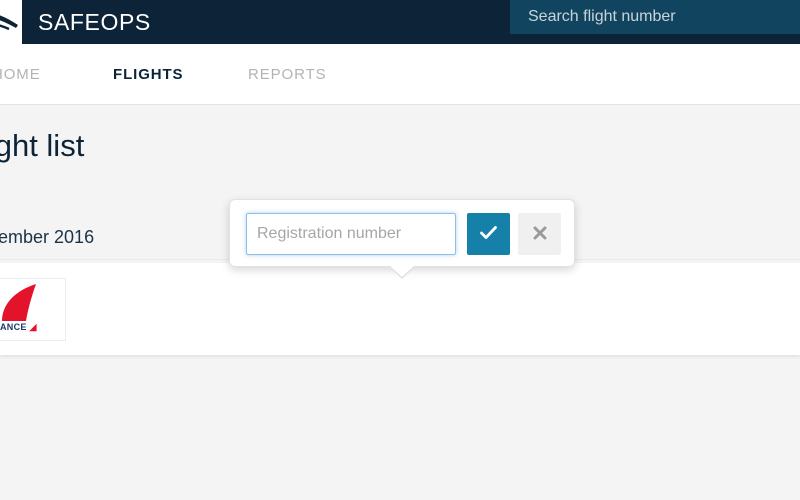 Image resolution: width=800 pixels, height=500 pixels. What do you see at coordinates (42, 145) in the screenshot?
I see `page-title: Flight list` at bounding box center [42, 145].